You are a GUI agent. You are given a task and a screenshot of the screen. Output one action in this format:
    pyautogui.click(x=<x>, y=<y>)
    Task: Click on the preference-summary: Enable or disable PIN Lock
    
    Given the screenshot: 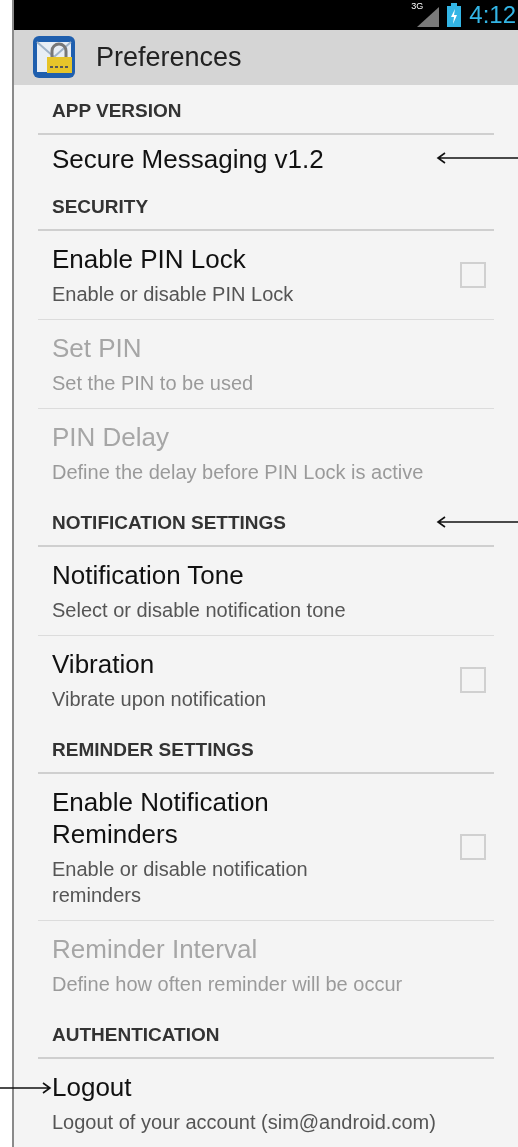 What is the action you would take?
    pyautogui.click(x=173, y=294)
    